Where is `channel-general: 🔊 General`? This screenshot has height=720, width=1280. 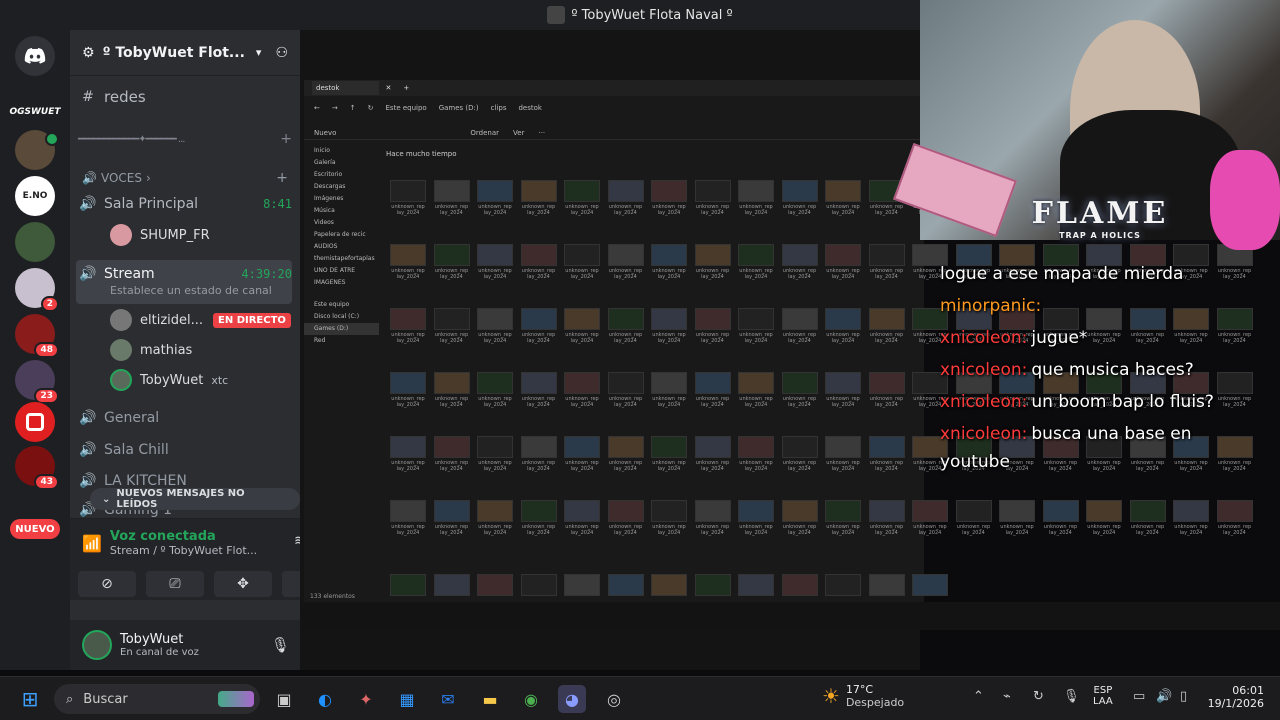
channel-general: 🔊 General is located at coordinates (185, 418).